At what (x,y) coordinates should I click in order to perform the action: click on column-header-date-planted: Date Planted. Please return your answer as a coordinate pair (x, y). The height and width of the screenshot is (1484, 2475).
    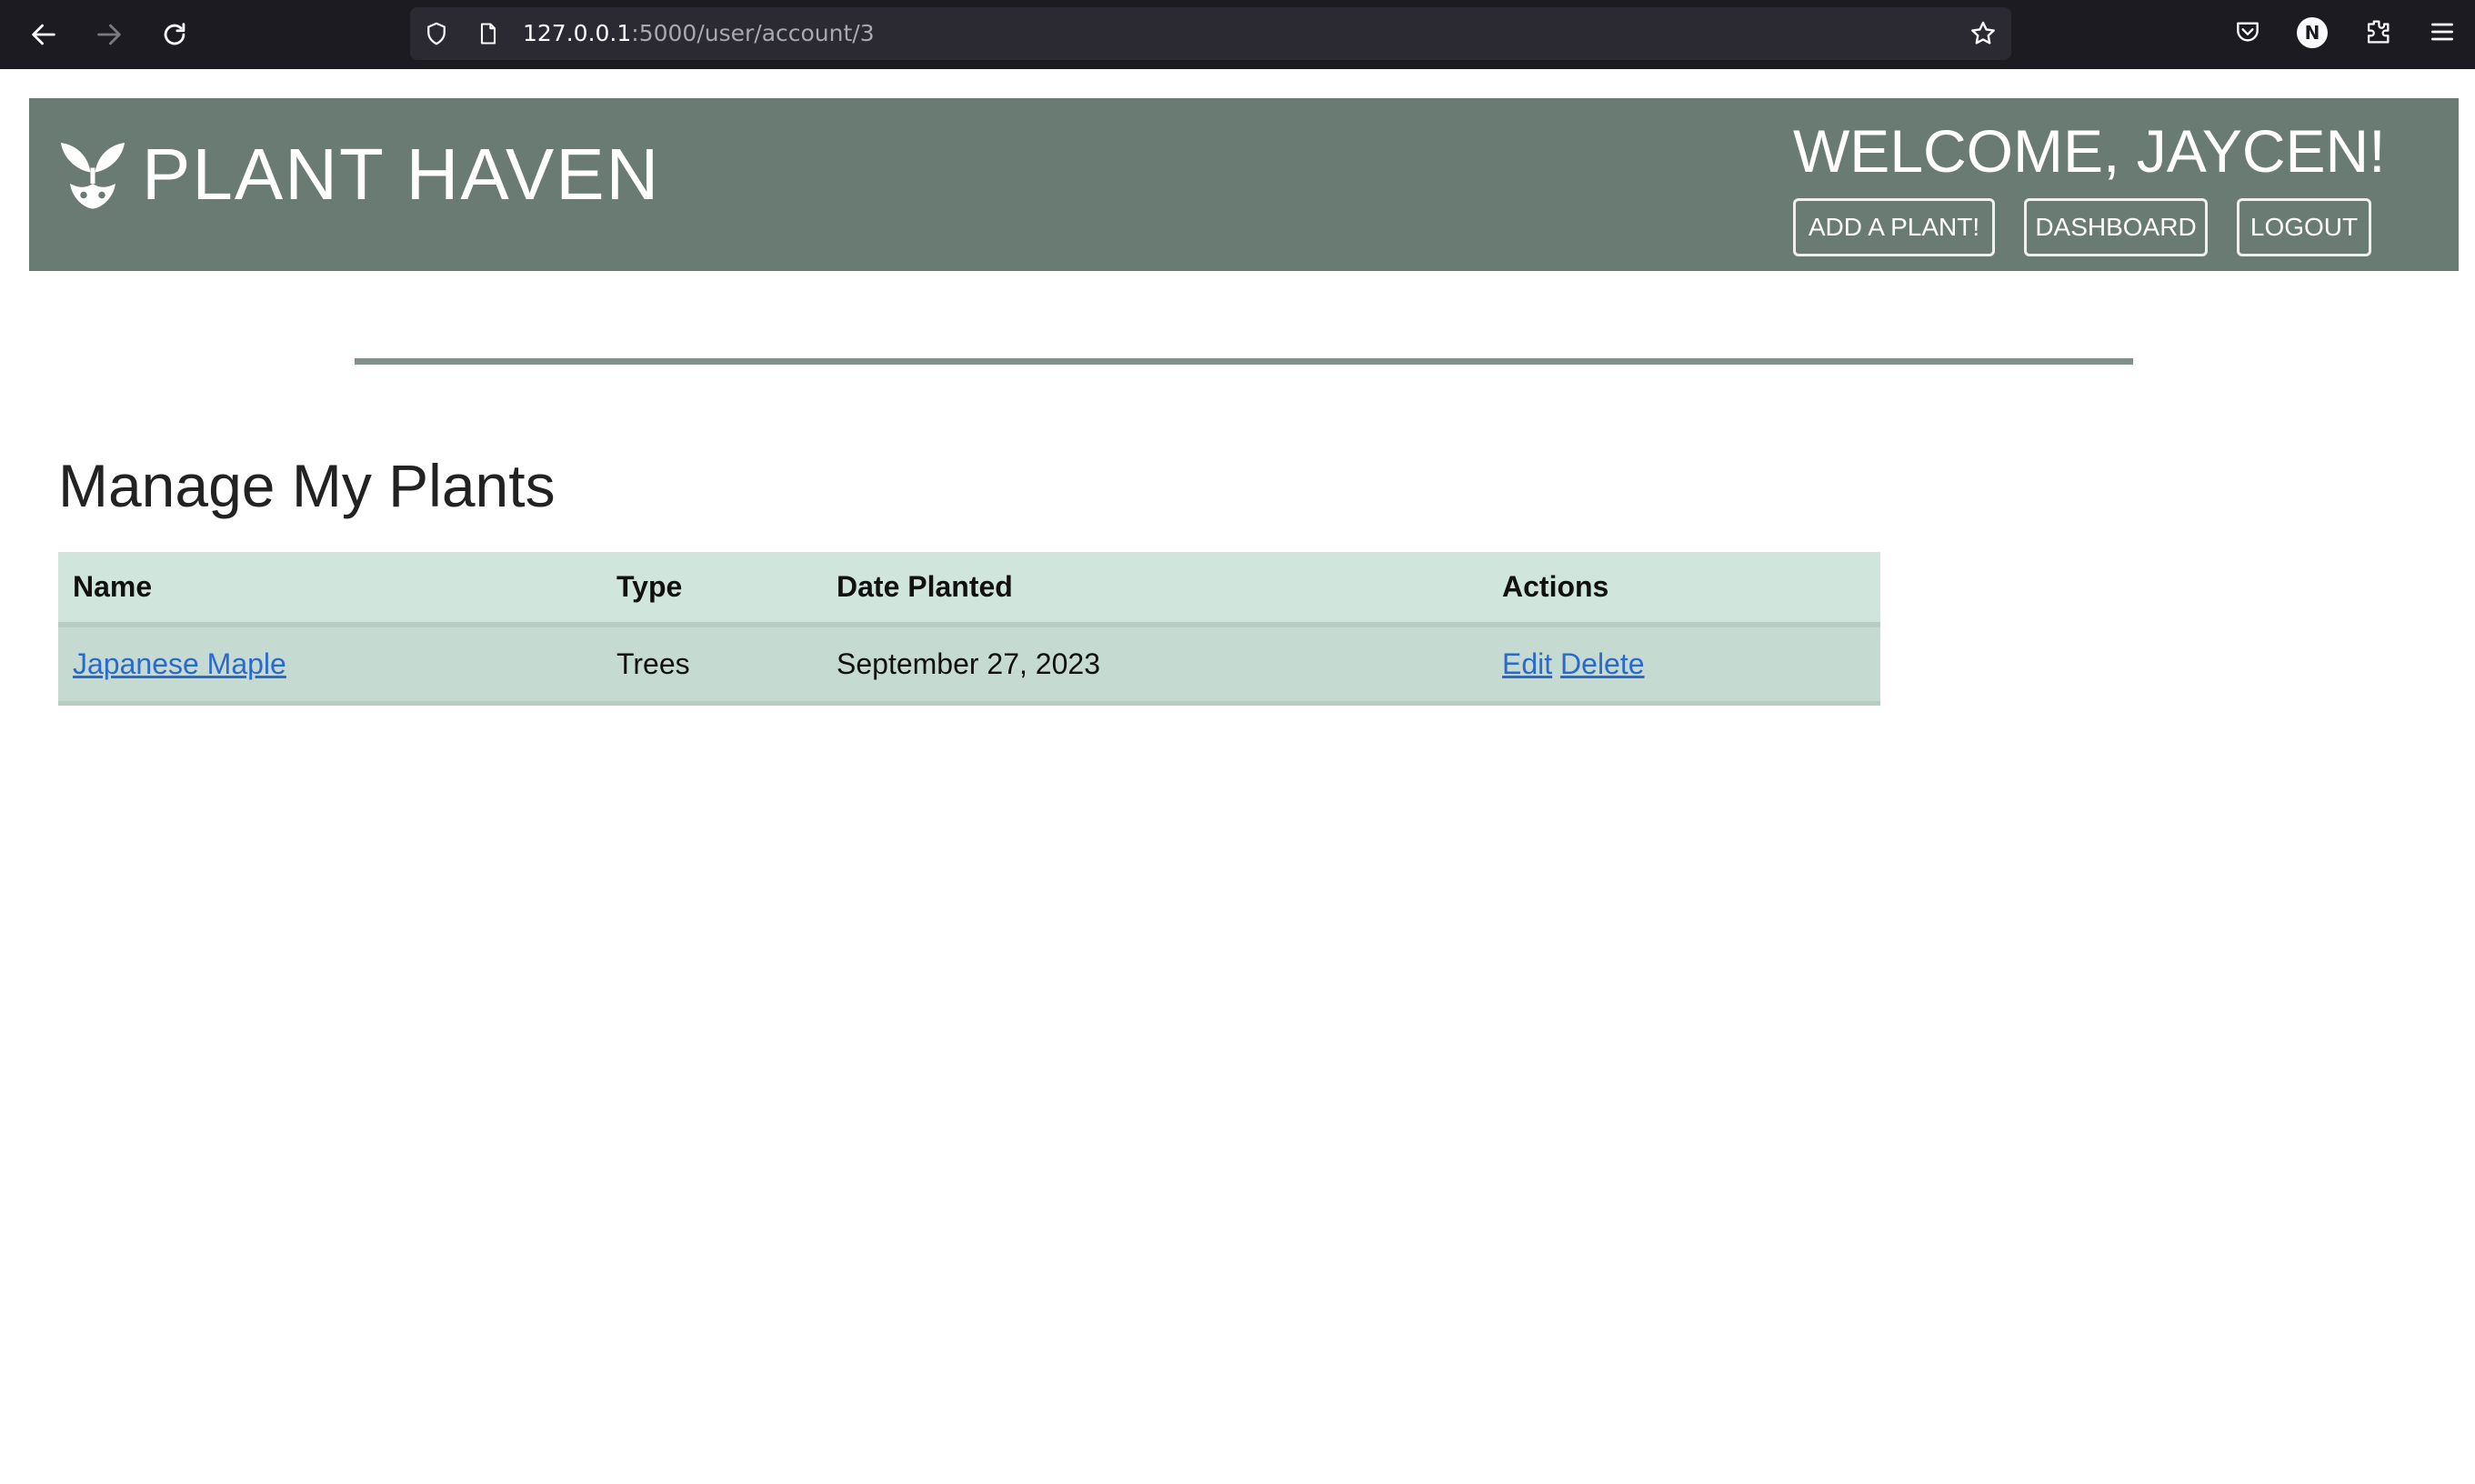
    Looking at the image, I should click on (1155, 589).